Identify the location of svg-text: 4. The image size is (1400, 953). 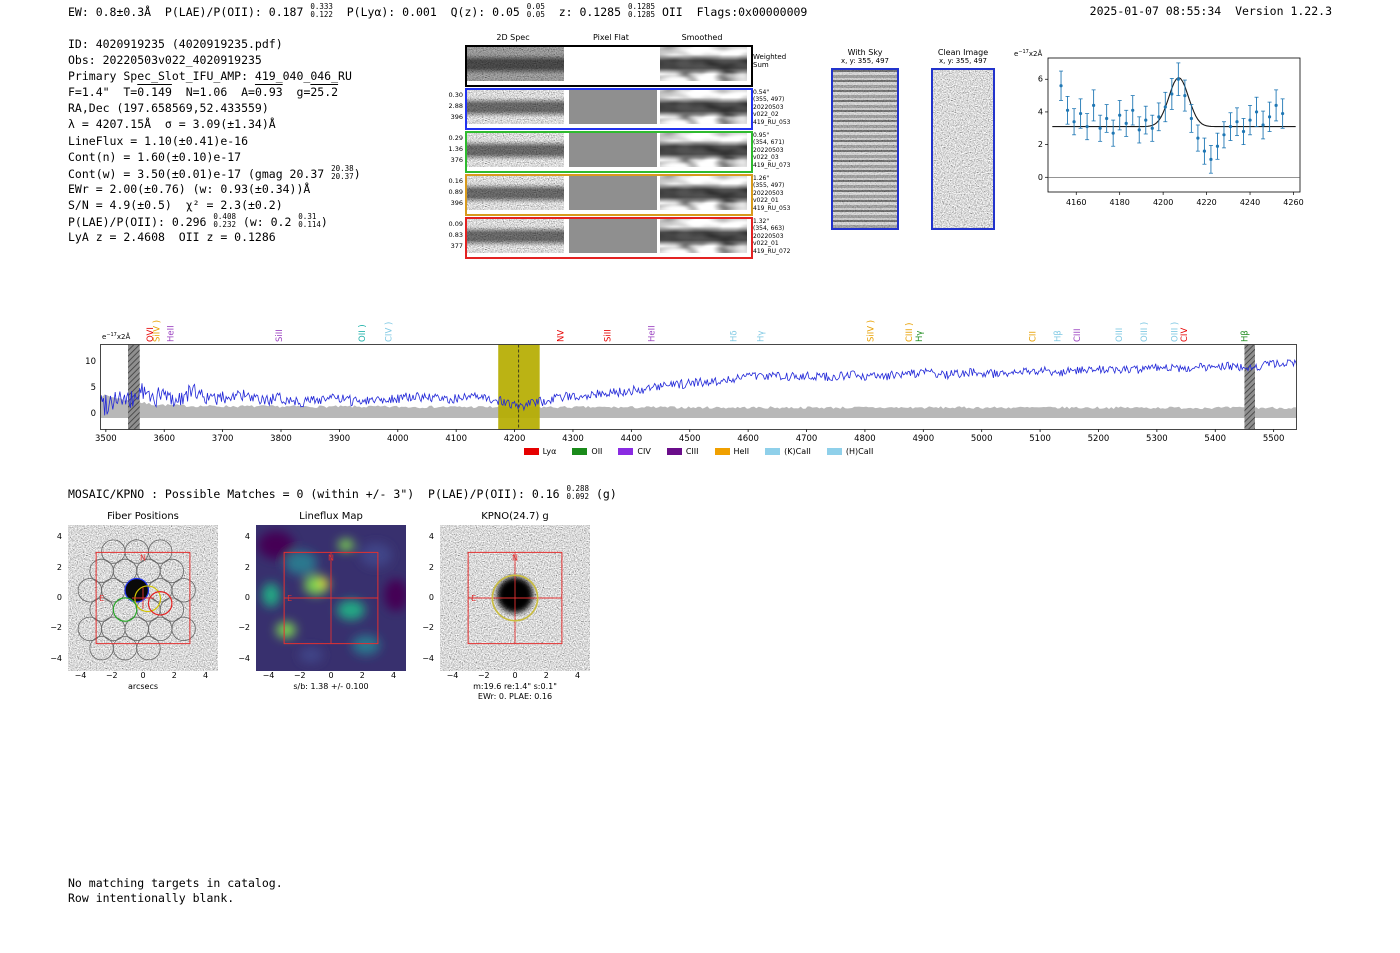
(1040, 111).